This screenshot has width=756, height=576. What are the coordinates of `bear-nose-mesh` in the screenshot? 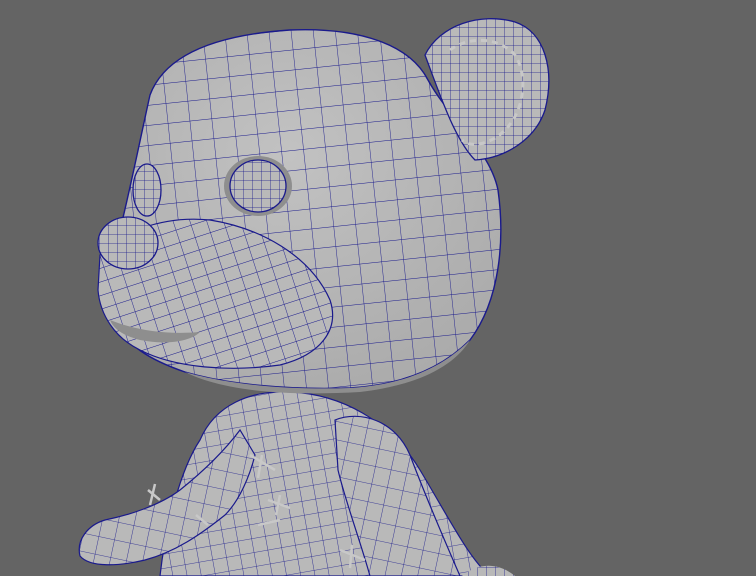 It's located at (128, 243).